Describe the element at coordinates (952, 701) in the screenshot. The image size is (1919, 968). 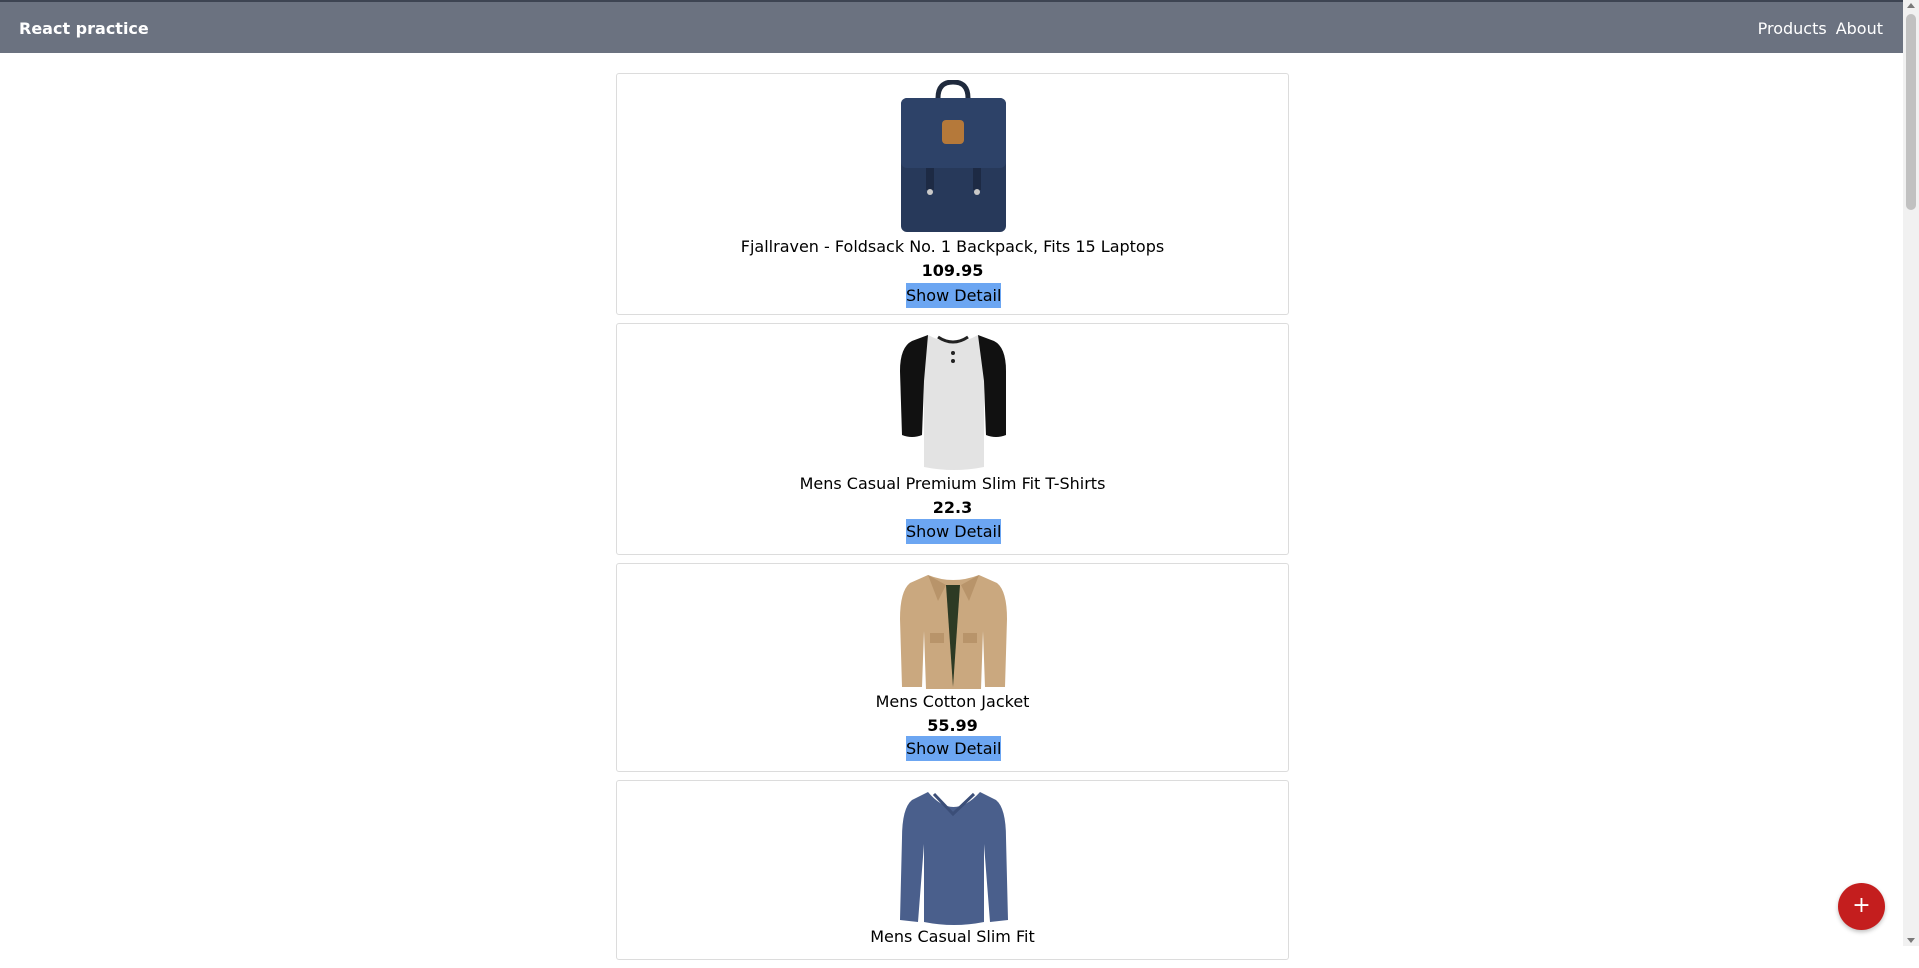
I see `product-title: Mens Cotton Jacket` at that location.